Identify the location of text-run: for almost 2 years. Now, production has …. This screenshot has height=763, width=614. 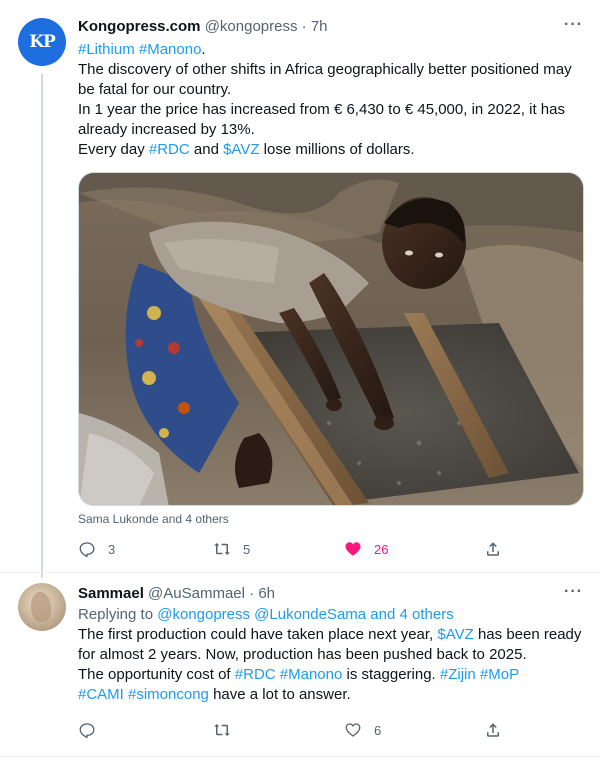
(302, 654).